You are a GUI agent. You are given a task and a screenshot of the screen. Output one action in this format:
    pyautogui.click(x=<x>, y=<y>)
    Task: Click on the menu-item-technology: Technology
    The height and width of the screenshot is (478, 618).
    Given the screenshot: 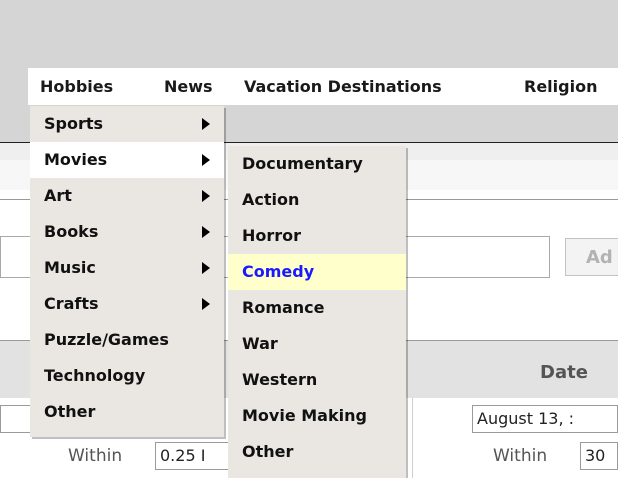 What is the action you would take?
    pyautogui.click(x=127, y=376)
    